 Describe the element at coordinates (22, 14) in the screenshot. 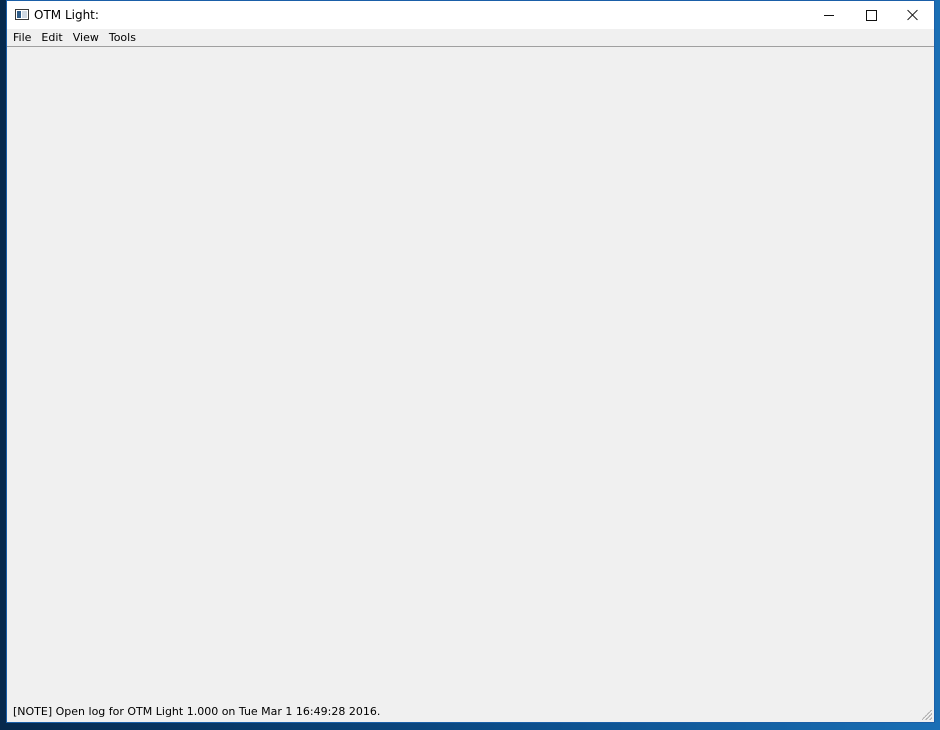

I see `app-window-icon` at that location.